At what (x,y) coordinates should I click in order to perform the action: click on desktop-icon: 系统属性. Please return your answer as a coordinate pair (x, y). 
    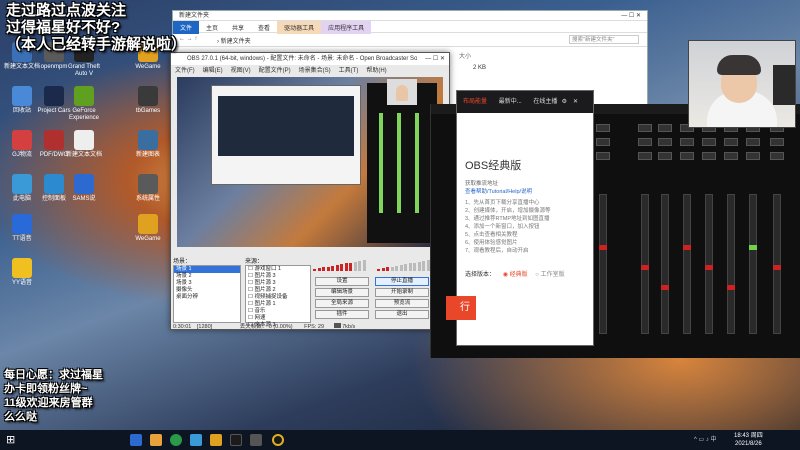
    Looking at the image, I should click on (148, 188).